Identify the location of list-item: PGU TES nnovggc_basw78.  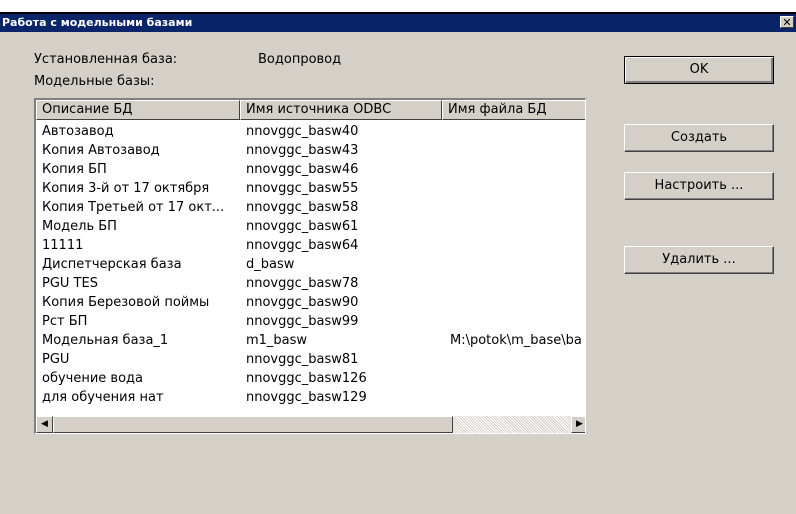
(310, 283).